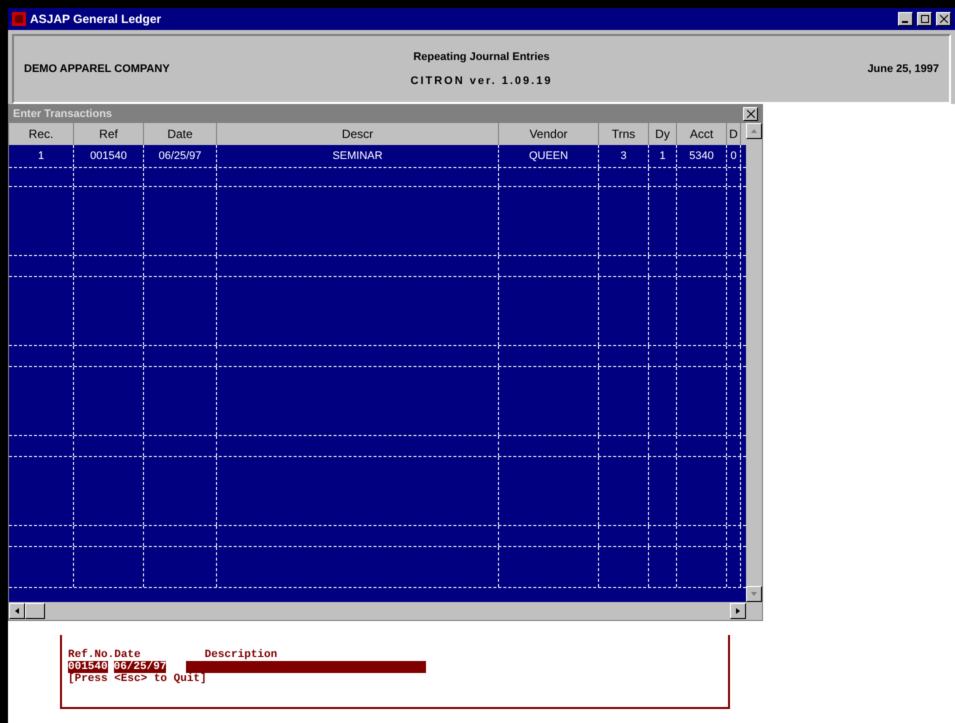  I want to click on scroll-down-button, so click(754, 594).